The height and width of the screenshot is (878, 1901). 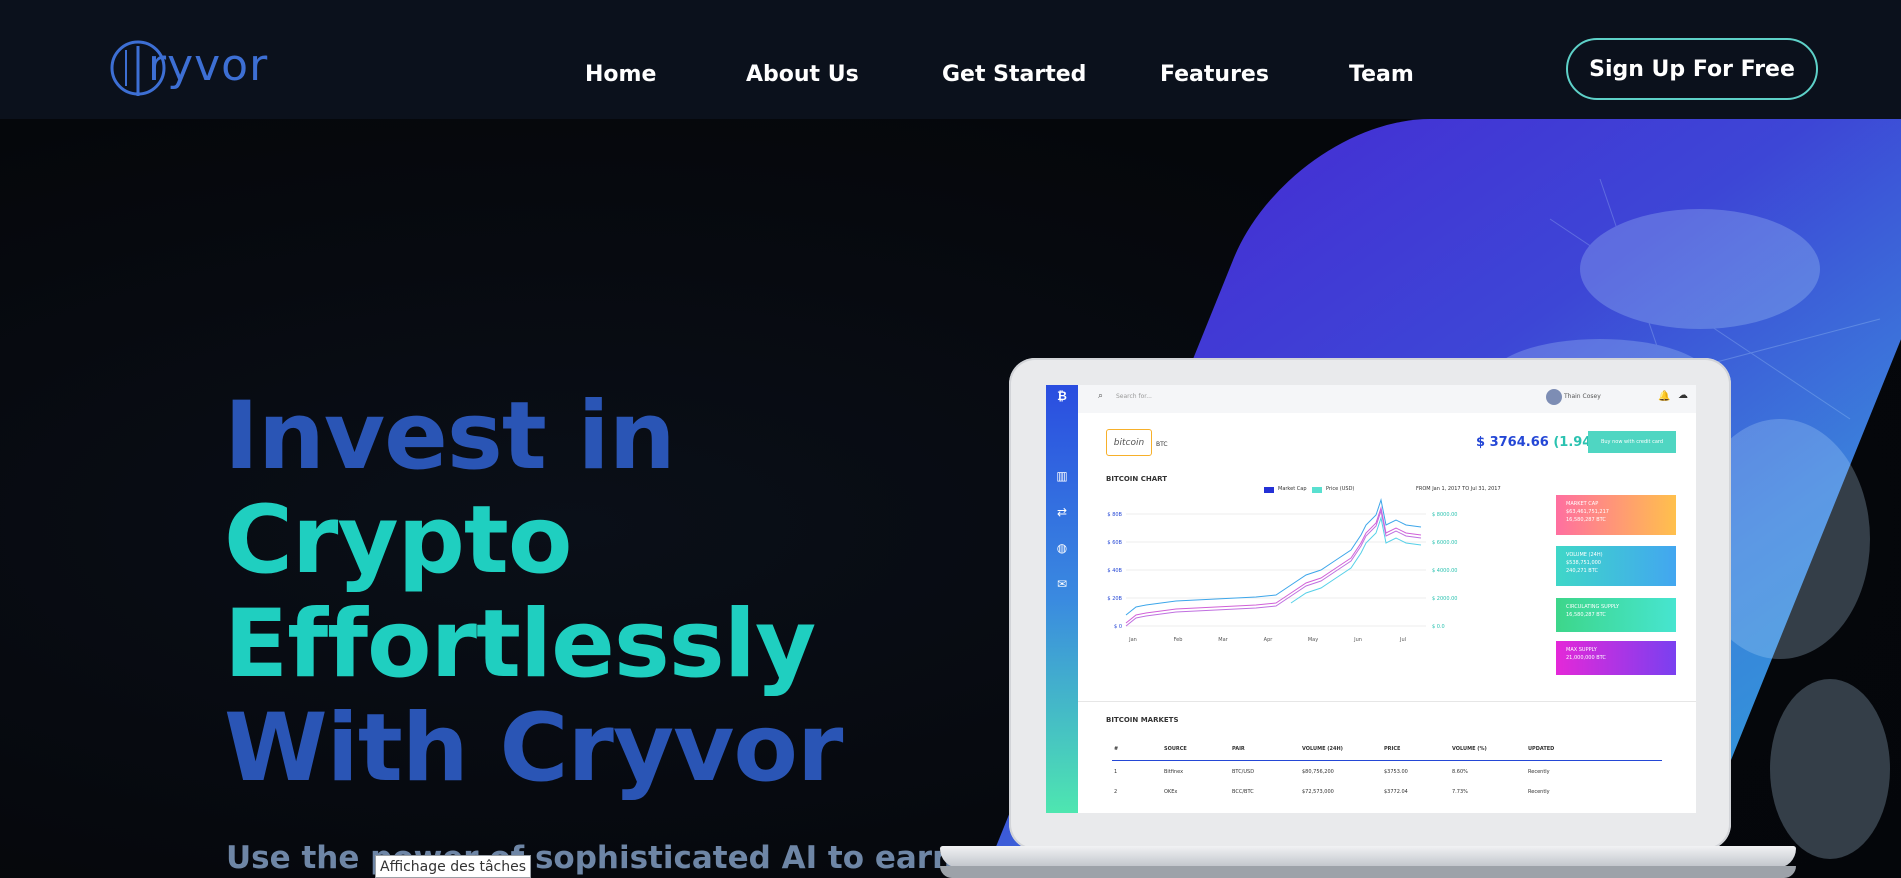 I want to click on logo-c-icon, so click(x=138, y=68).